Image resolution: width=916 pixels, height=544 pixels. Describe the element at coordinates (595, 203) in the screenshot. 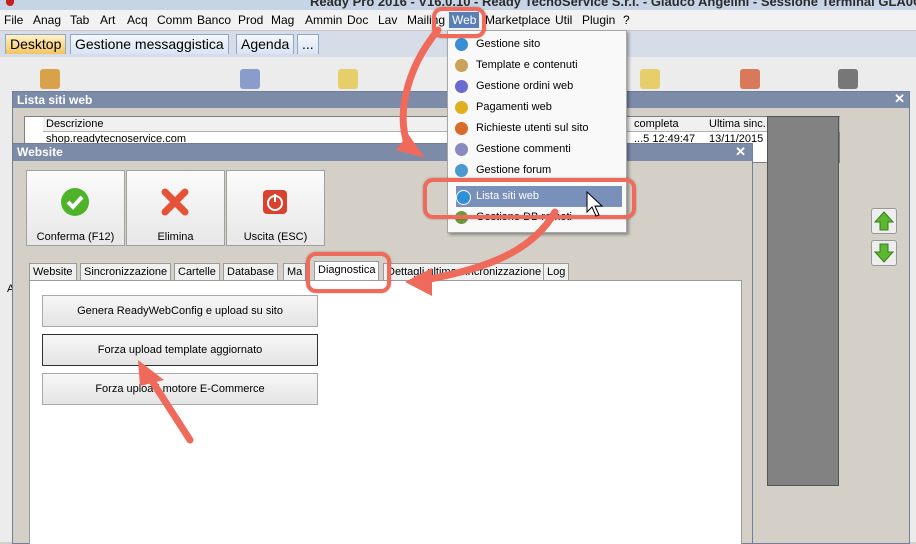

I see `mouse-cursor-icon` at that location.